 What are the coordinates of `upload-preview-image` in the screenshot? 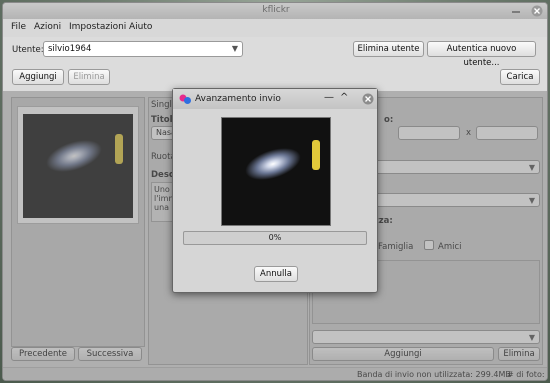 It's located at (276, 171).